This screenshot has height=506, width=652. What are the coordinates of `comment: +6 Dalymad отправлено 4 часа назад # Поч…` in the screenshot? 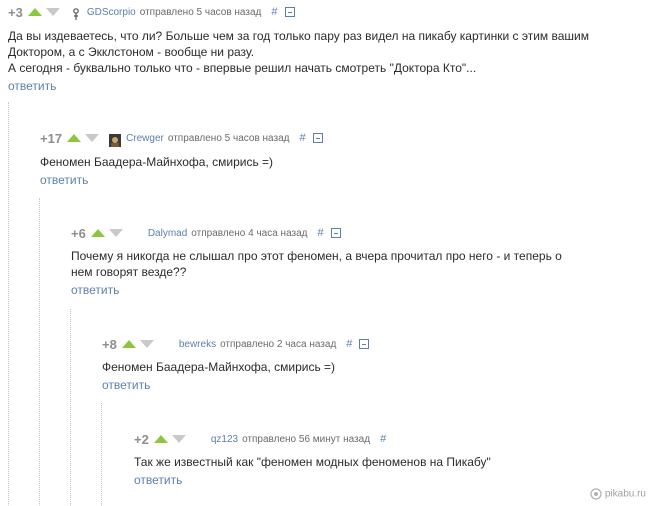 It's located at (356, 261).